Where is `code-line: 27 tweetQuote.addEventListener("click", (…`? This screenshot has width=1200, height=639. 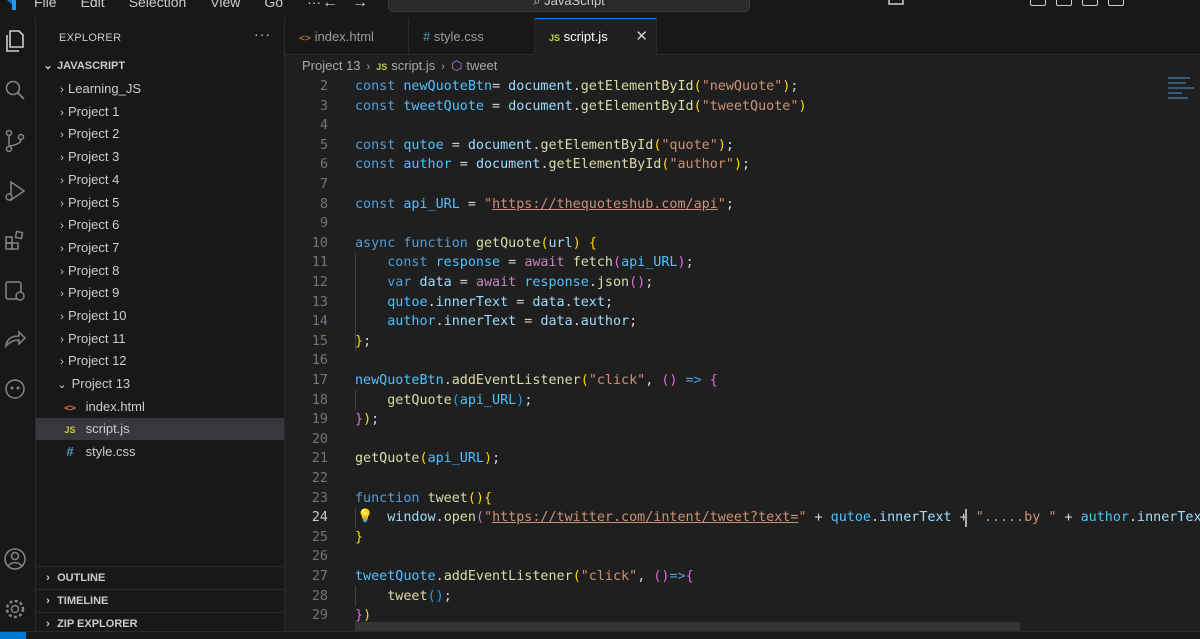
code-line: 27 tweetQuote.addEventListener("click", (… is located at coordinates (742, 577).